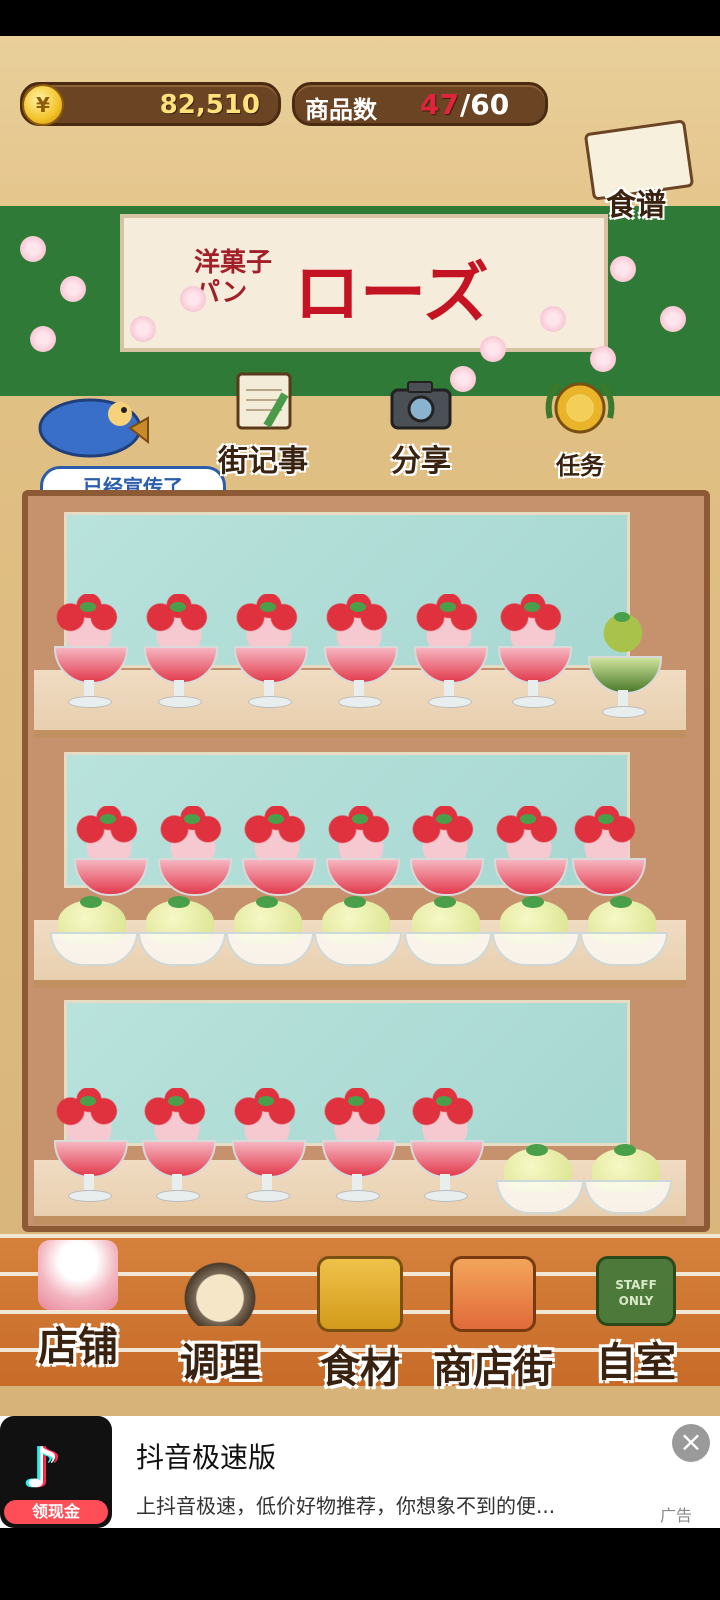 The height and width of the screenshot is (1600, 720). Describe the element at coordinates (209, 105) in the screenshot. I see `coin-value: 82,510` at that location.